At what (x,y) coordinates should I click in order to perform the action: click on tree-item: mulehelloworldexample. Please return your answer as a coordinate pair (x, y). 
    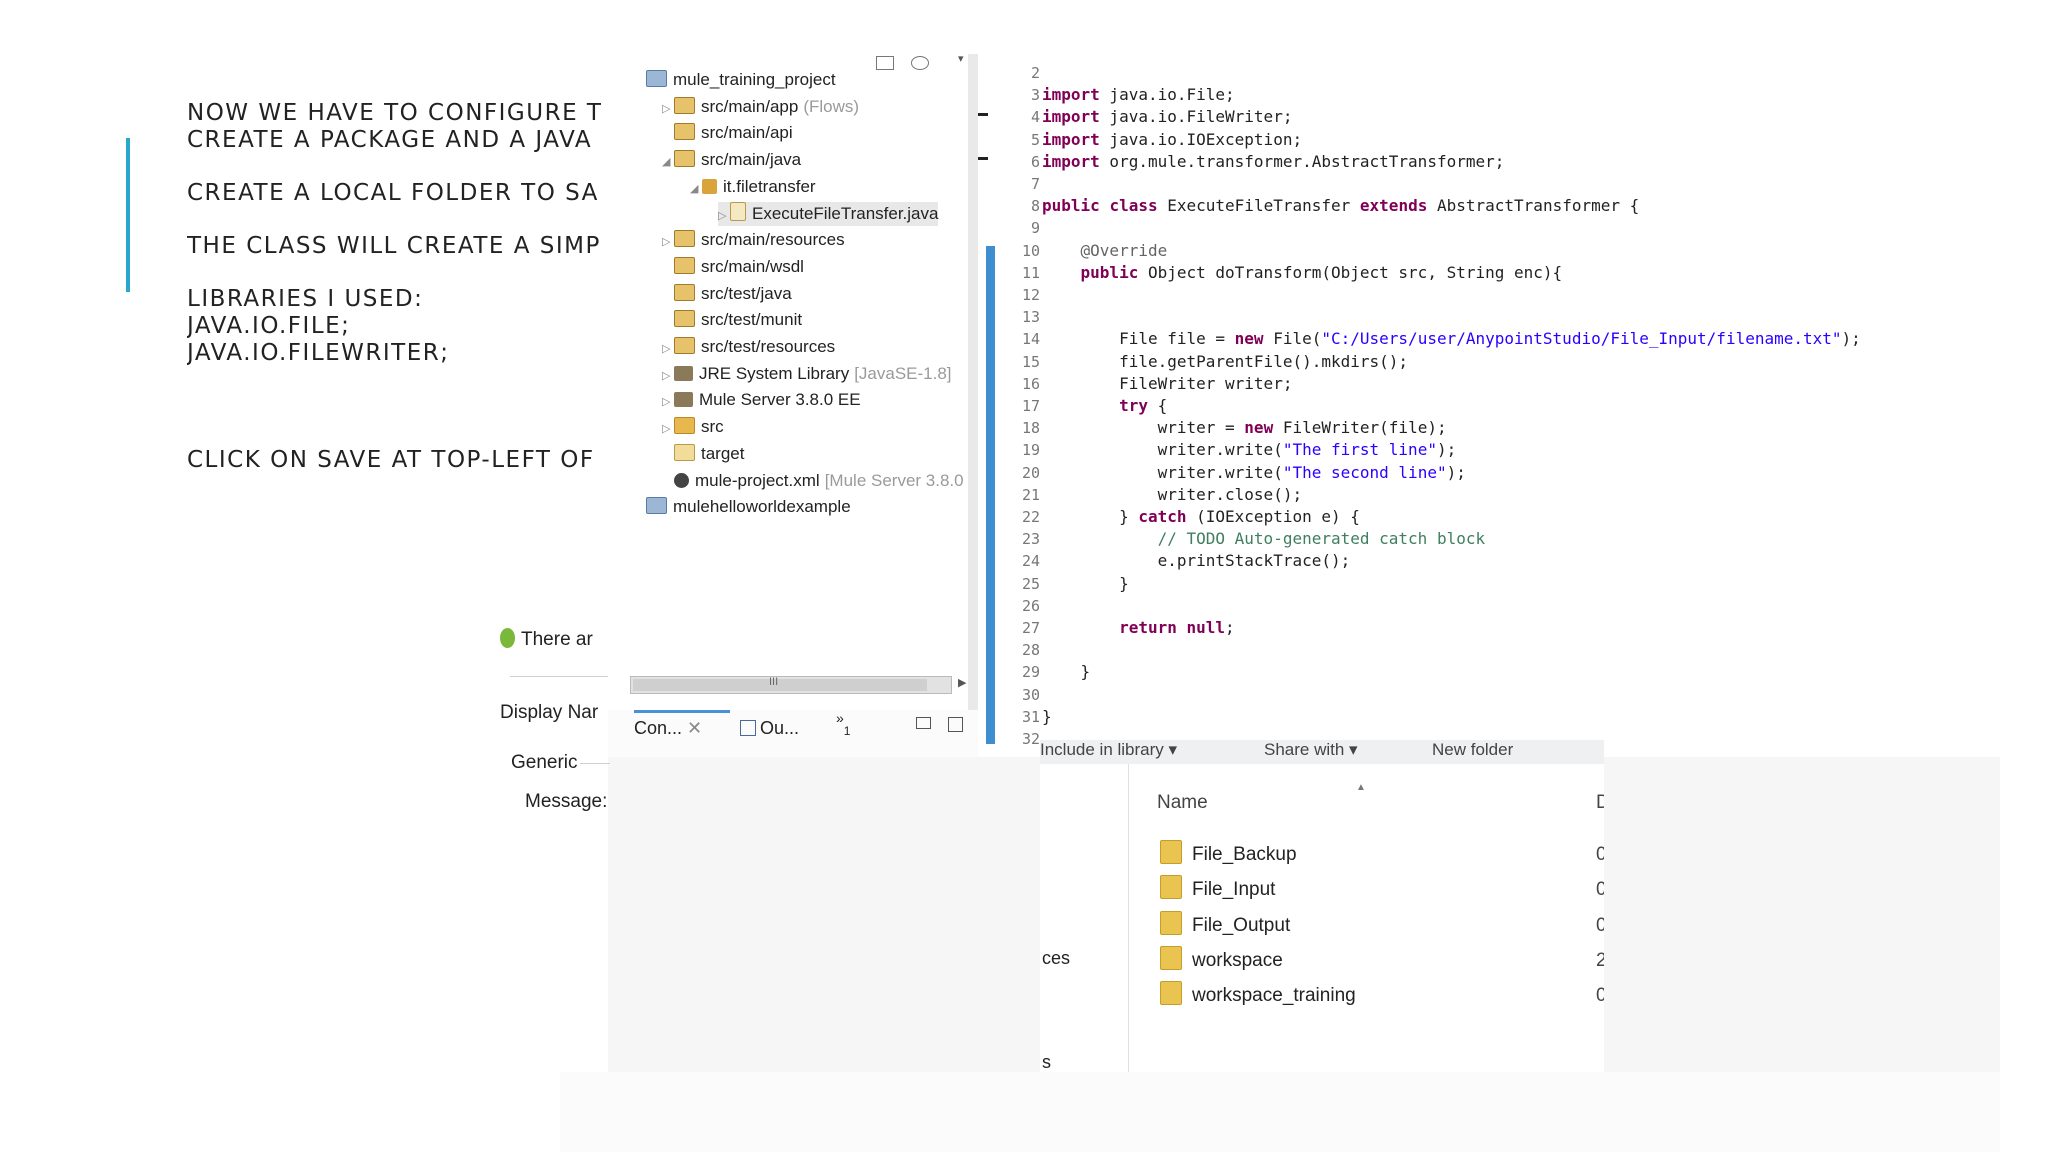
    Looking at the image, I should click on (742, 507).